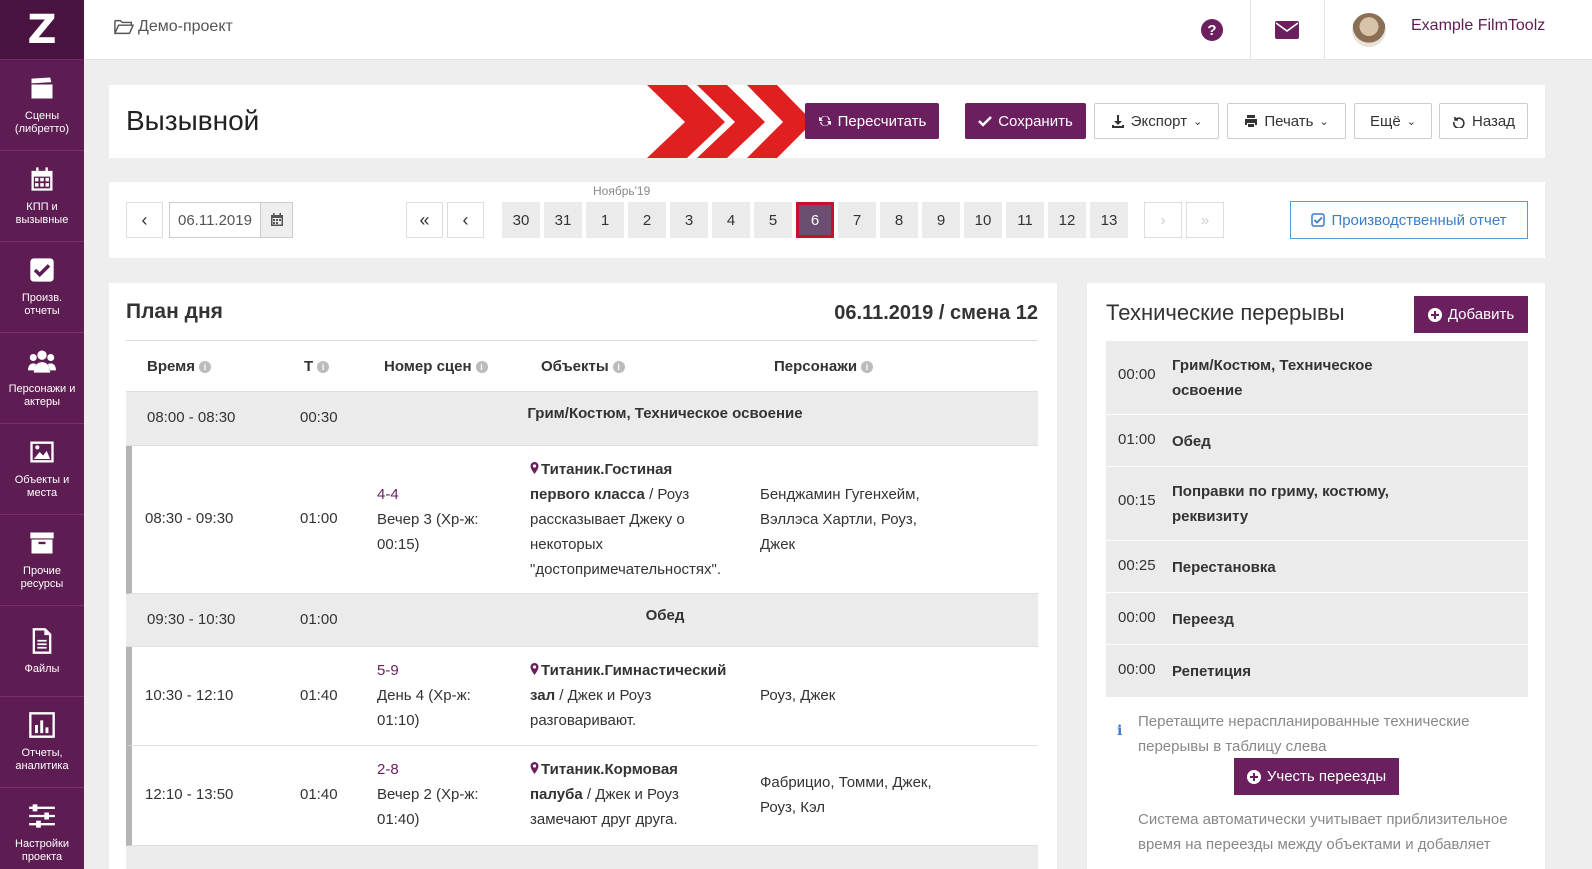 The image size is (1592, 869). I want to click on user-avatar-button, so click(1369, 30).